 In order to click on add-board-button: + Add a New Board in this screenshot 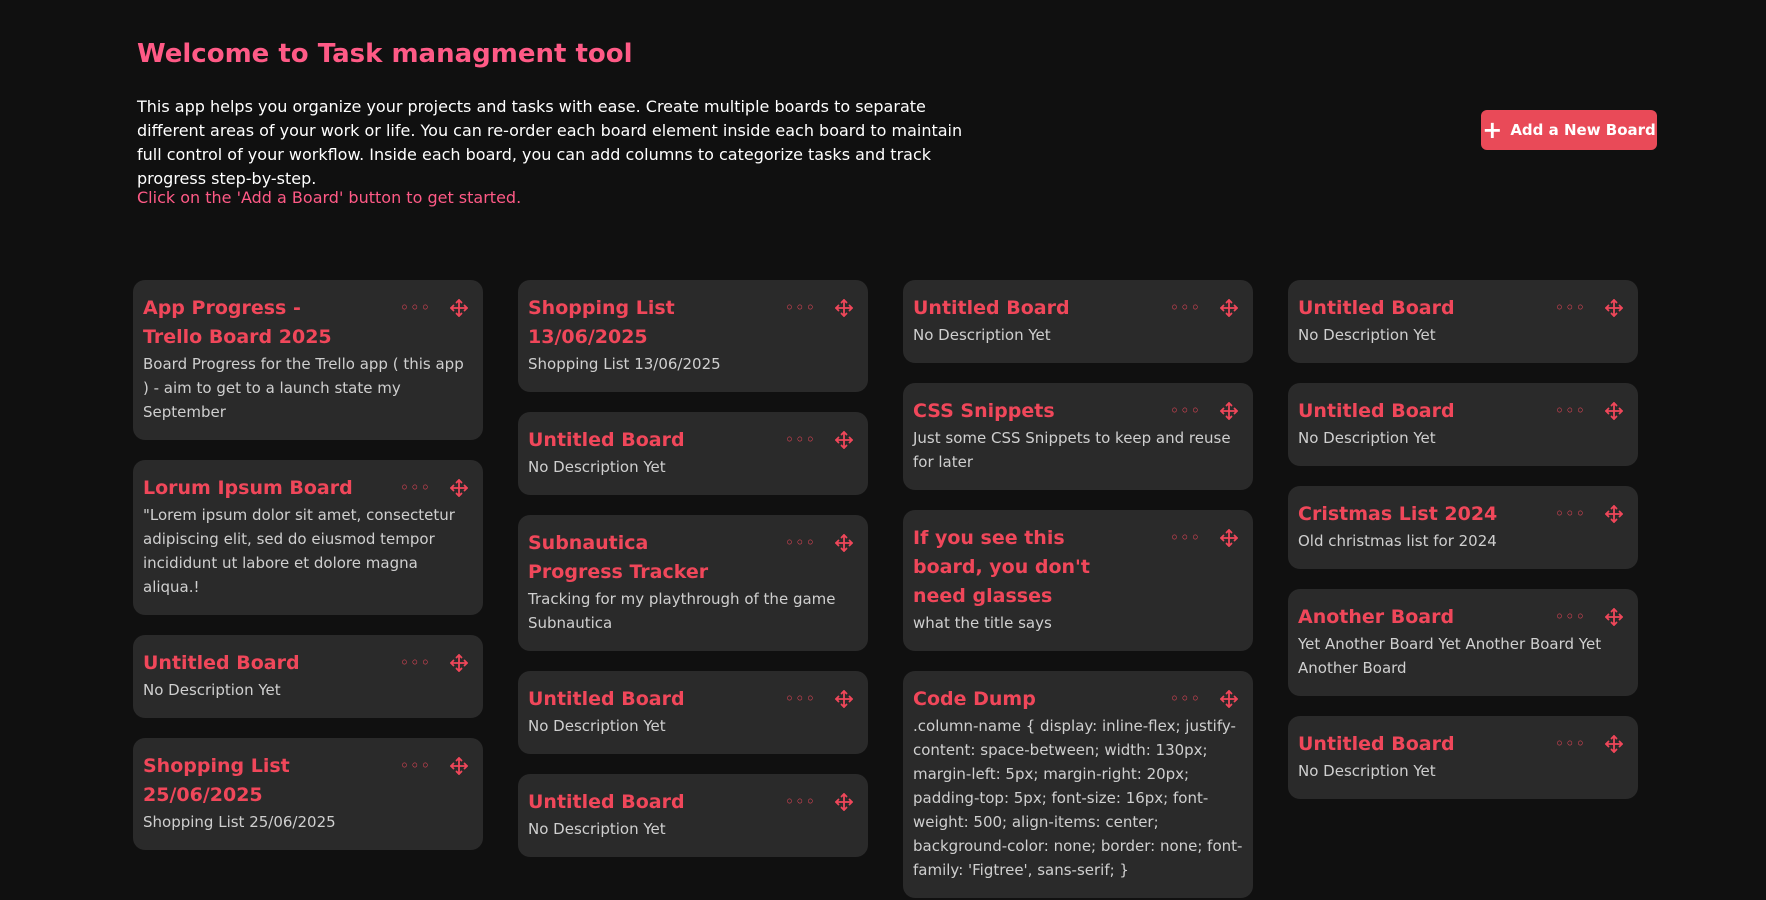, I will do `click(1569, 130)`.